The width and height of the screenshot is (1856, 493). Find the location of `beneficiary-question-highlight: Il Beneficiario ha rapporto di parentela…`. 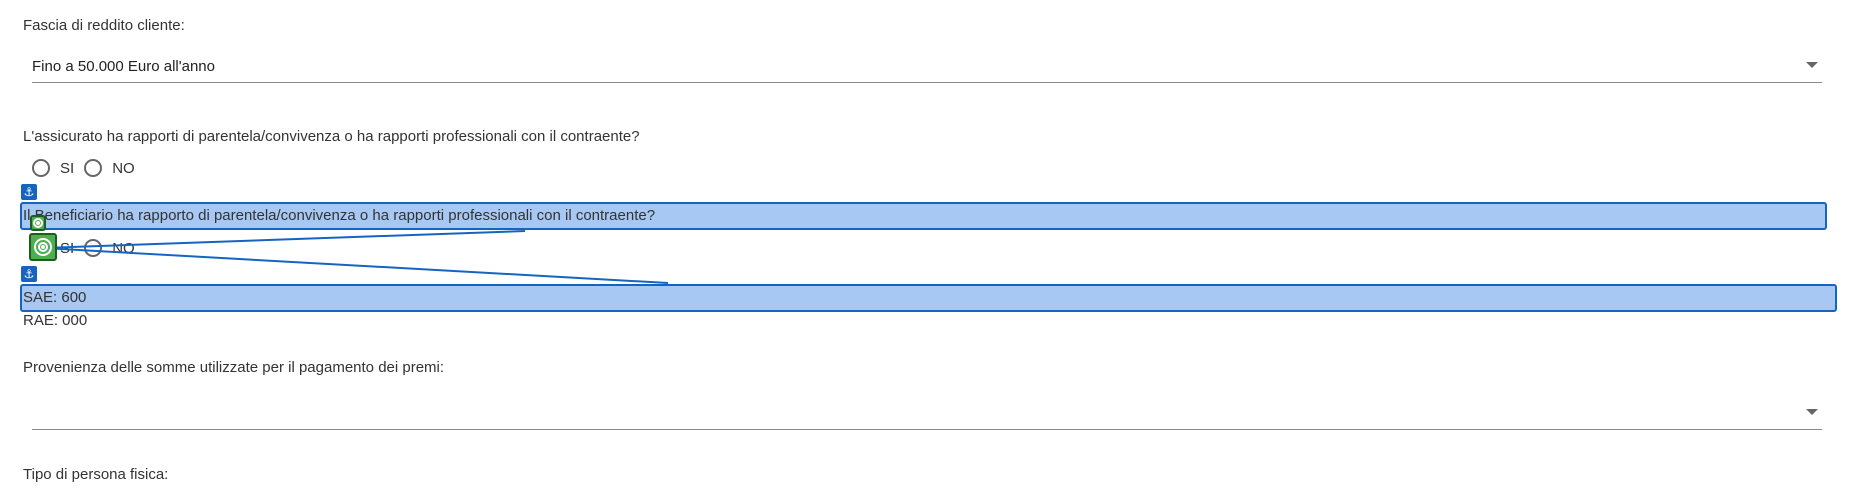

beneficiary-question-highlight: Il Beneficiario ha rapporto di parentela… is located at coordinates (923, 216).